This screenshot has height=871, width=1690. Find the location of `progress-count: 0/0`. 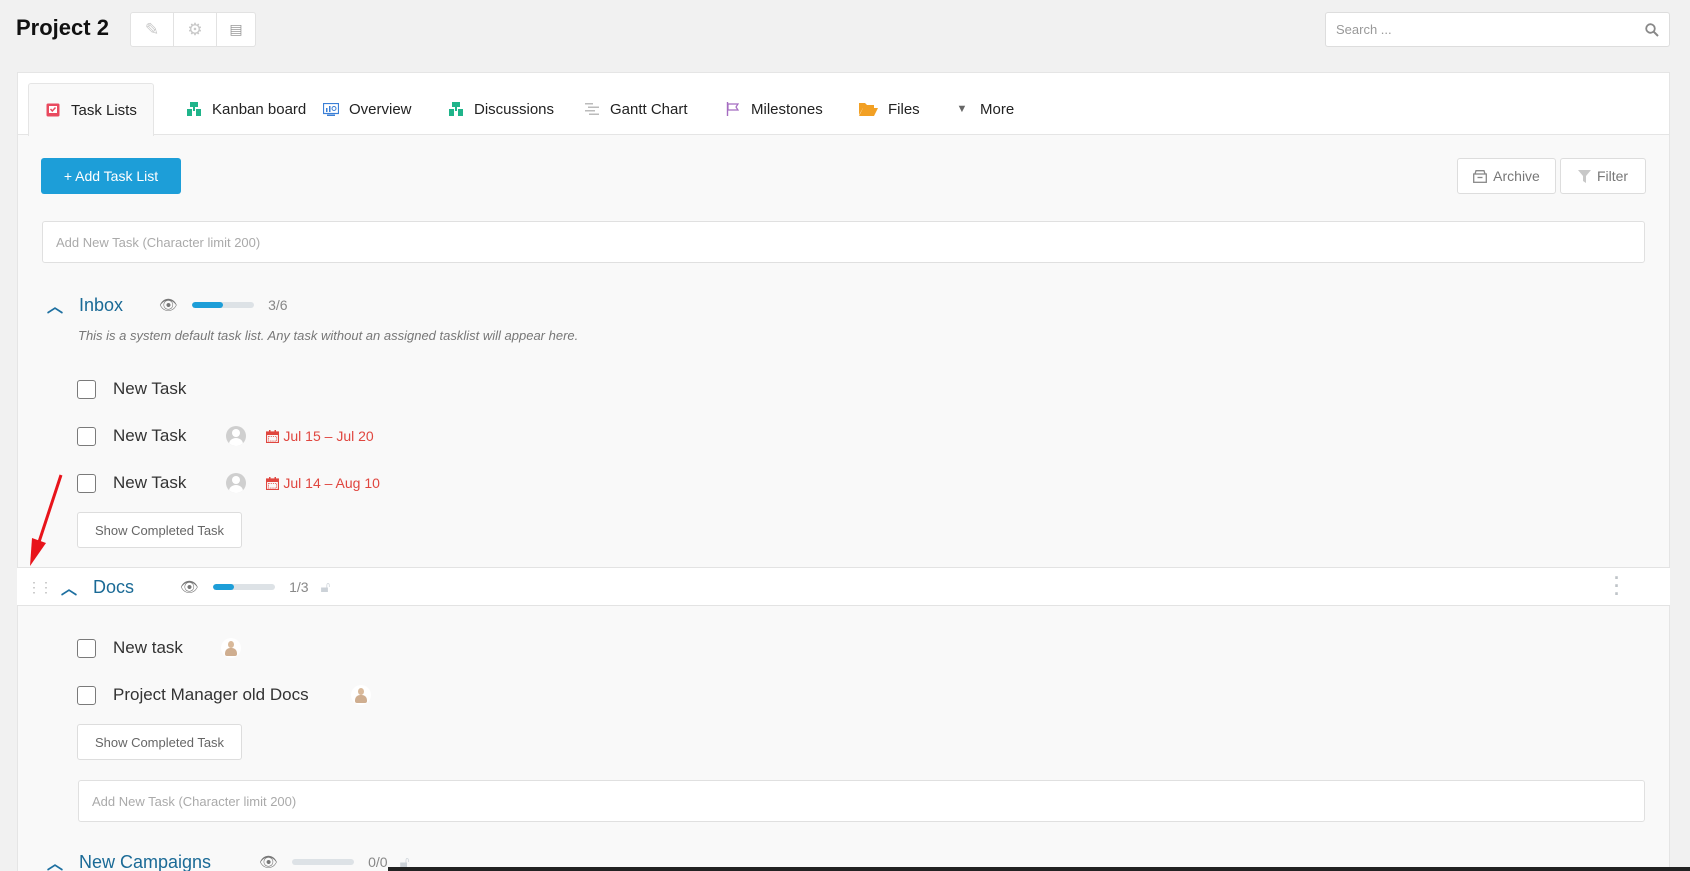

progress-count: 0/0 is located at coordinates (378, 862).